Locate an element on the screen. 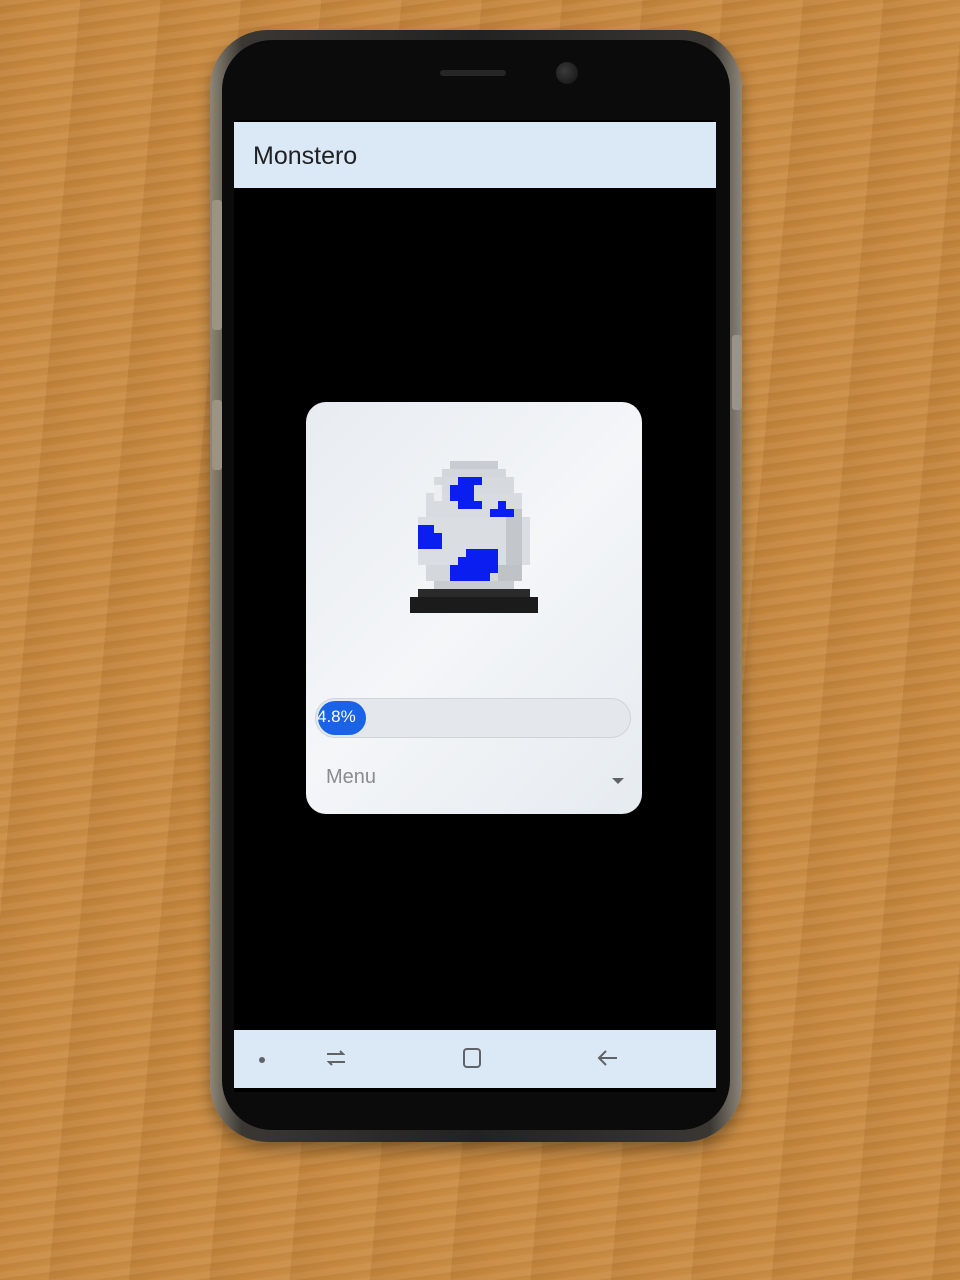 Image resolution: width=960 pixels, height=1280 pixels. hatch-progress-label: 4.8% is located at coordinates (336, 716).